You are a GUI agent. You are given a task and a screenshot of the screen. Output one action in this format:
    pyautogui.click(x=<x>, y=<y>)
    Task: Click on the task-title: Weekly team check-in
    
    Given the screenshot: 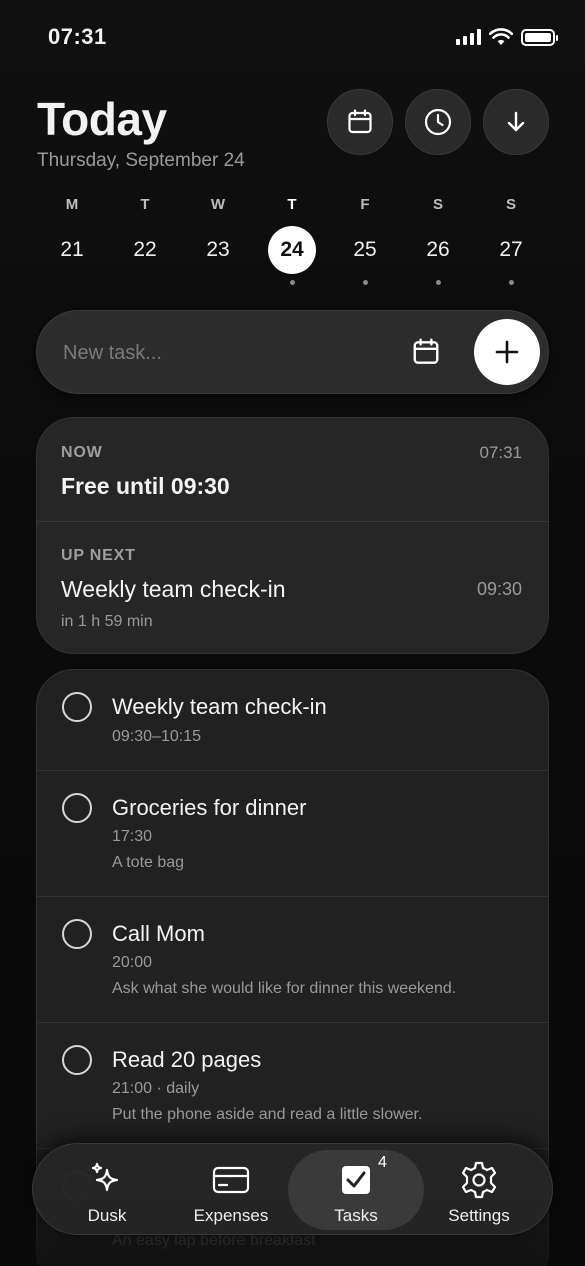 What is the action you would take?
    pyautogui.click(x=219, y=706)
    